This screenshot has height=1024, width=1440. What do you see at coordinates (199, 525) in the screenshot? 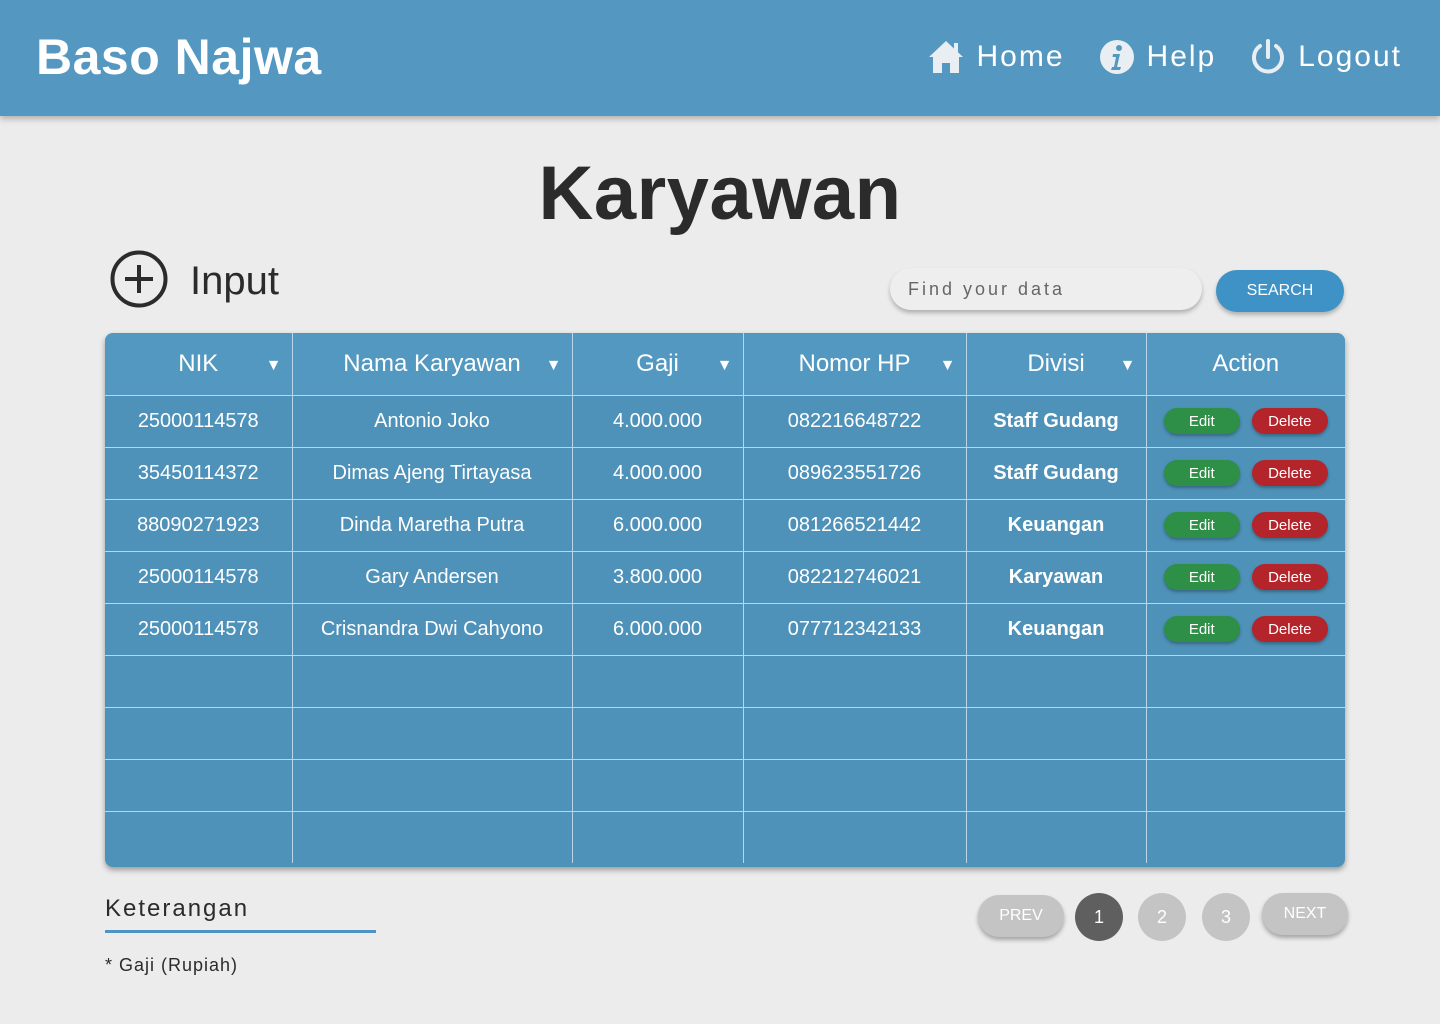
I see `cell-nik: 88090271923` at bounding box center [199, 525].